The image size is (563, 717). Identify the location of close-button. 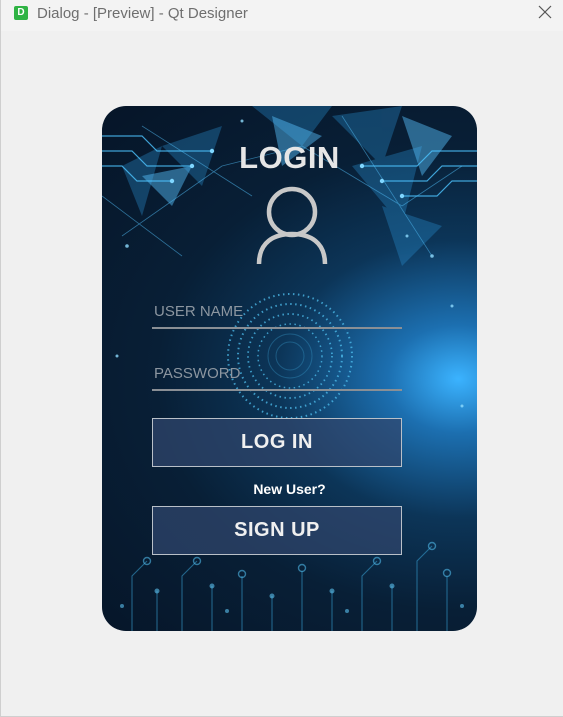
(545, 13).